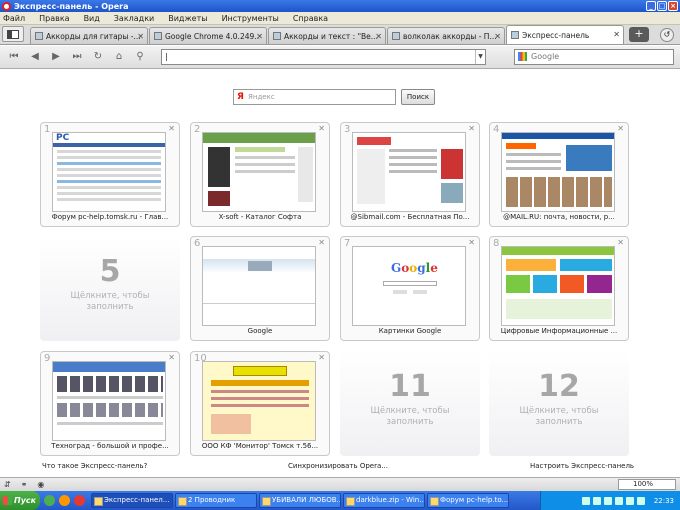  What do you see at coordinates (396, 36) in the screenshot?
I see `google-favicon-icon` at bounding box center [396, 36].